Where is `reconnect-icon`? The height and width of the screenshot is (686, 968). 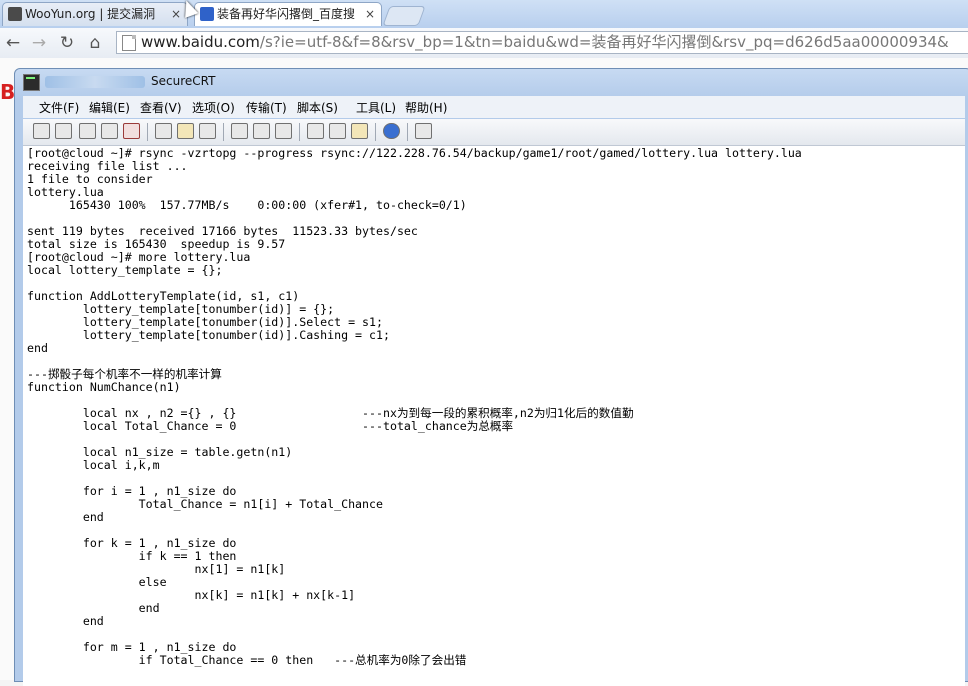 reconnect-icon is located at coordinates (109, 131).